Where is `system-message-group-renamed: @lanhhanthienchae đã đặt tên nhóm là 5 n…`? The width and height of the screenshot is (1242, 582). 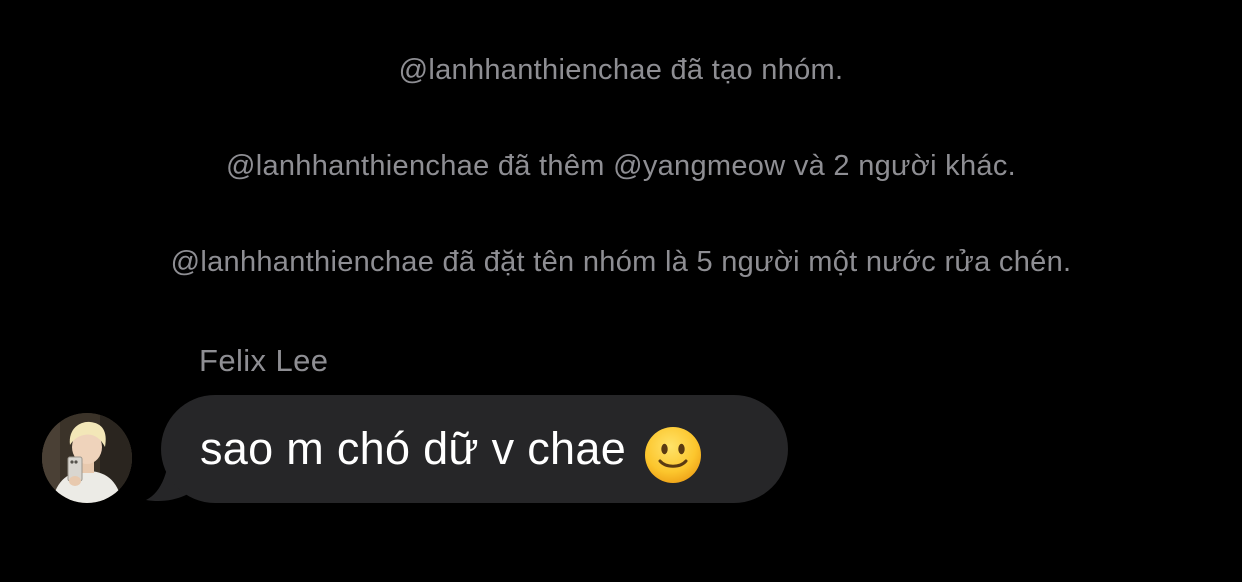
system-message-group-renamed: @lanhhanthienchae đã đặt tên nhóm là 5 n… is located at coordinates (621, 262).